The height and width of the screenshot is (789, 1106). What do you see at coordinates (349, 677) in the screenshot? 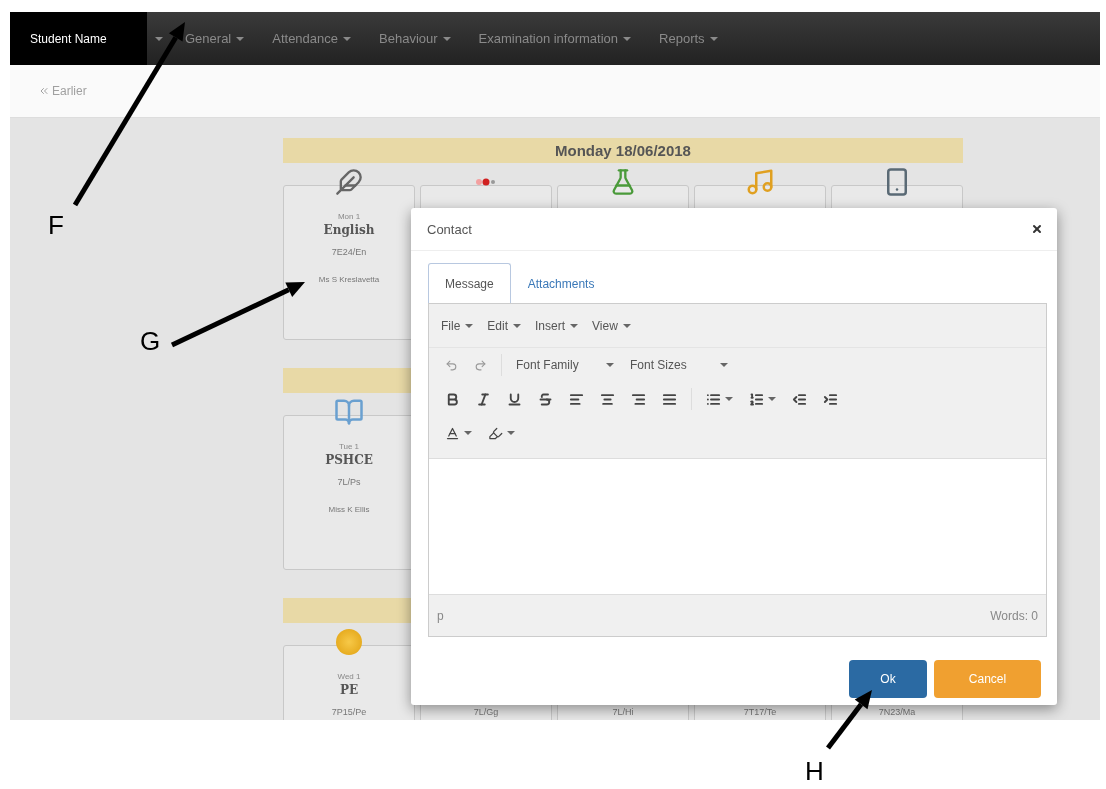
I see `lesson-period: Wed 1` at bounding box center [349, 677].